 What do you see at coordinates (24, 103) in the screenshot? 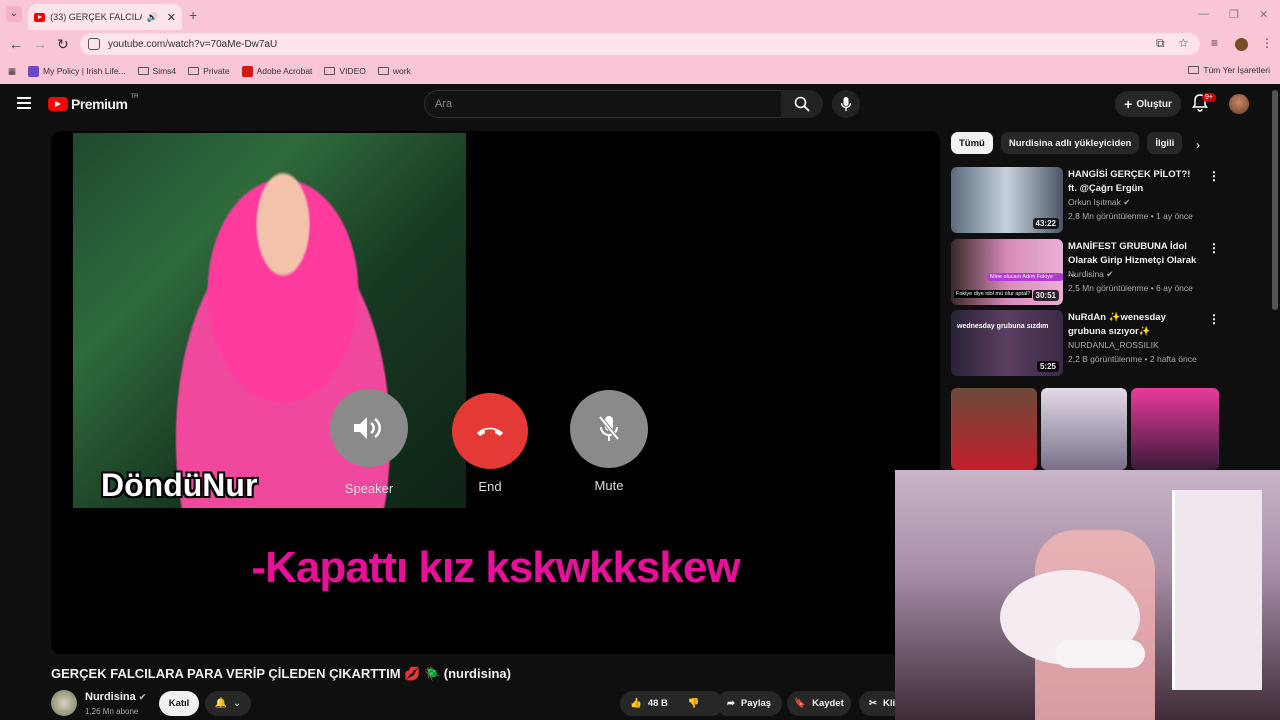
I see `hamburger-menu-icon` at bounding box center [24, 103].